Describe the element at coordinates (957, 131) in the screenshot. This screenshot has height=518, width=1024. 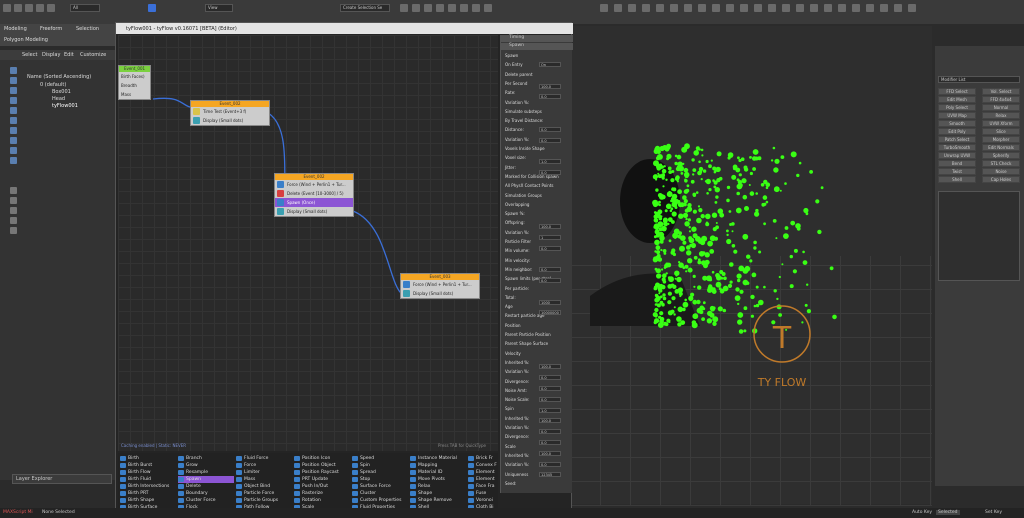
I see `modifier-button: Edit Poly` at that location.